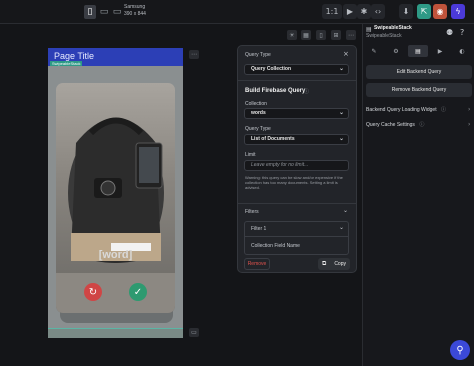 This screenshot has height=366, width=474. What do you see at coordinates (275, 246) in the screenshot?
I see `filter-field-label: Collection Field Name` at bounding box center [275, 246].